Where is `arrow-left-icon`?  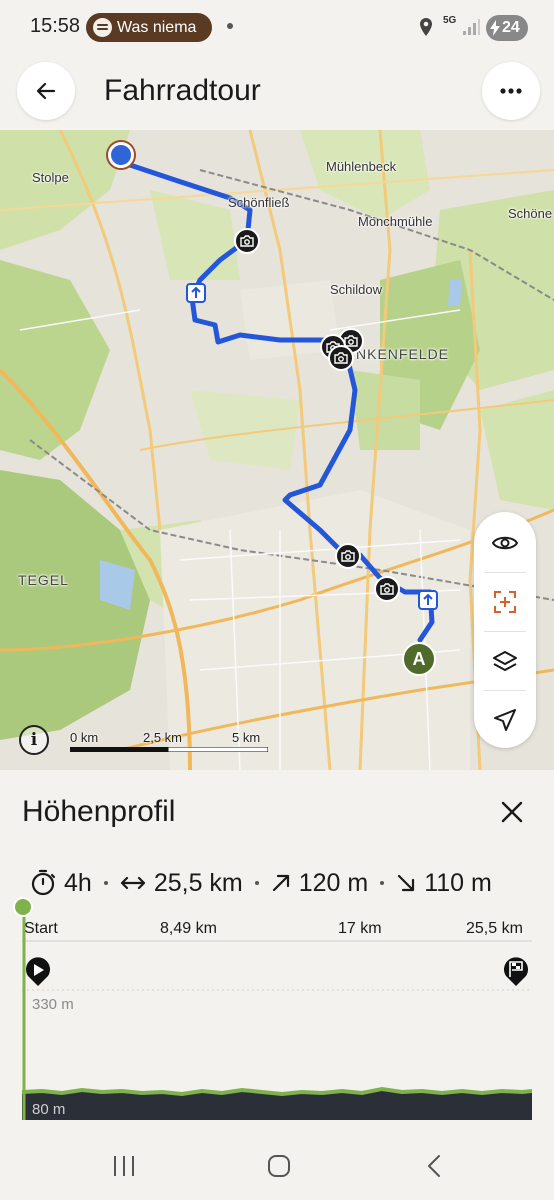 arrow-left-icon is located at coordinates (46, 91).